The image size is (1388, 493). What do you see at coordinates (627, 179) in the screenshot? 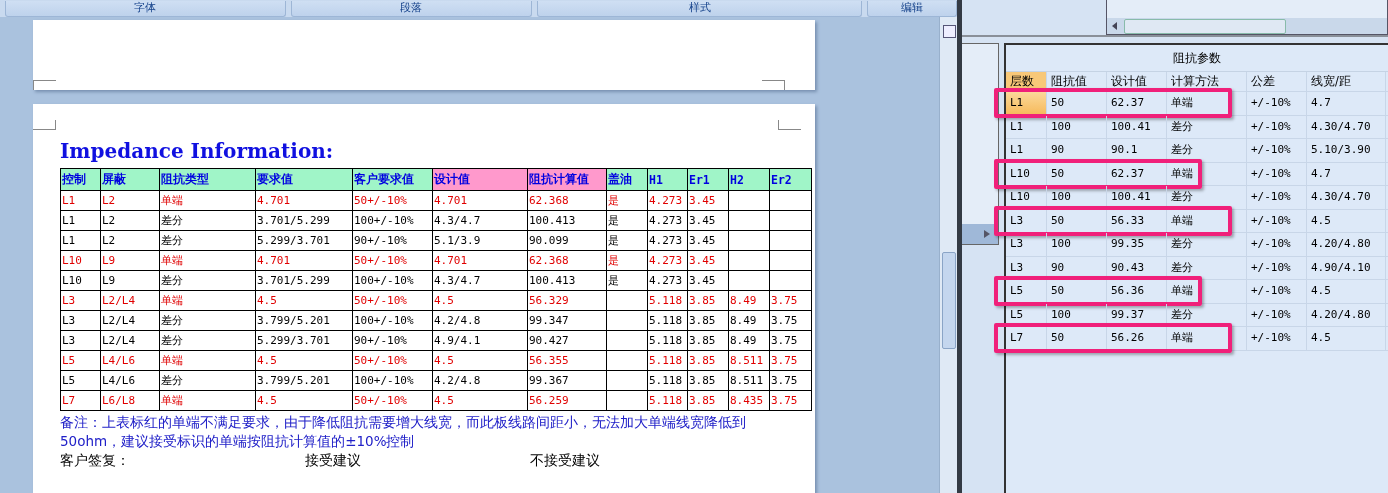
I see `column-header: 盖油` at bounding box center [627, 179].